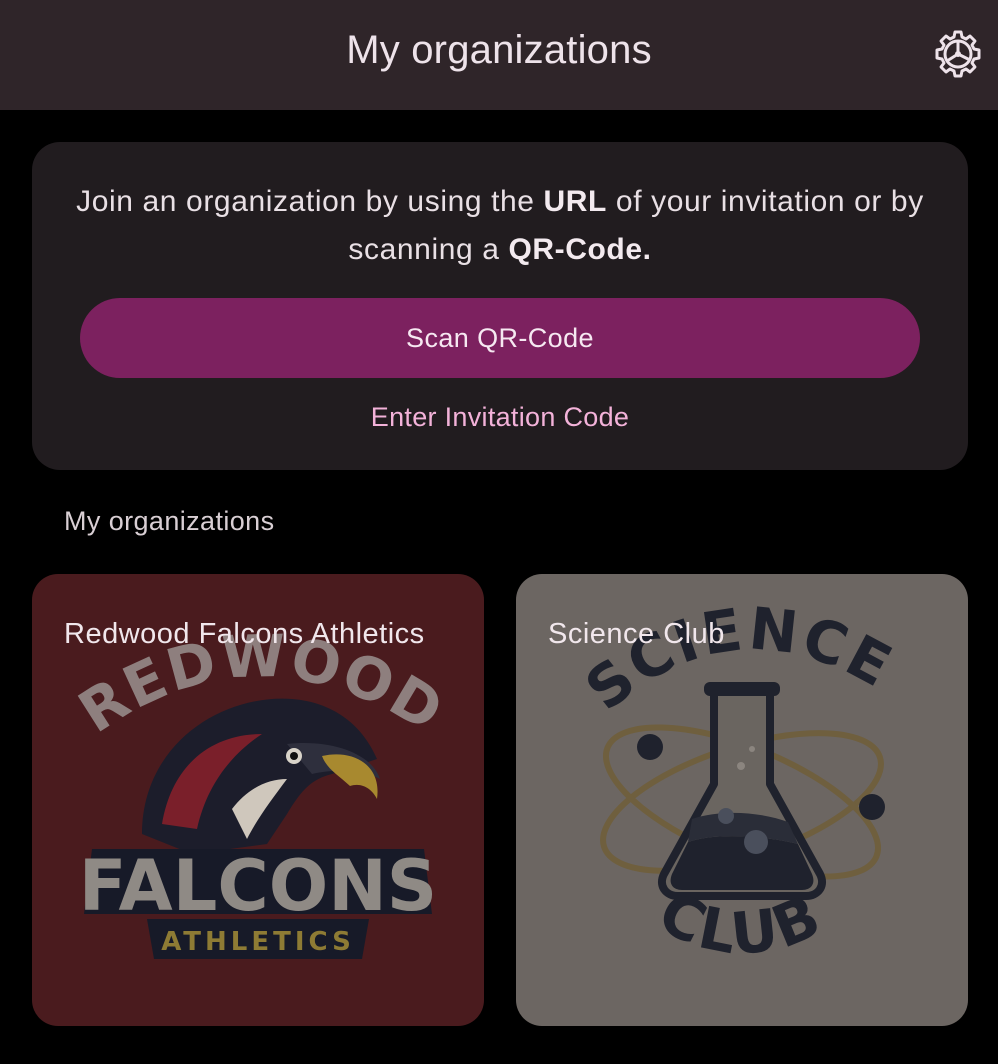 This screenshot has height=1064, width=998. Describe the element at coordinates (169, 521) in the screenshot. I see `section-heading: My organizations` at that location.